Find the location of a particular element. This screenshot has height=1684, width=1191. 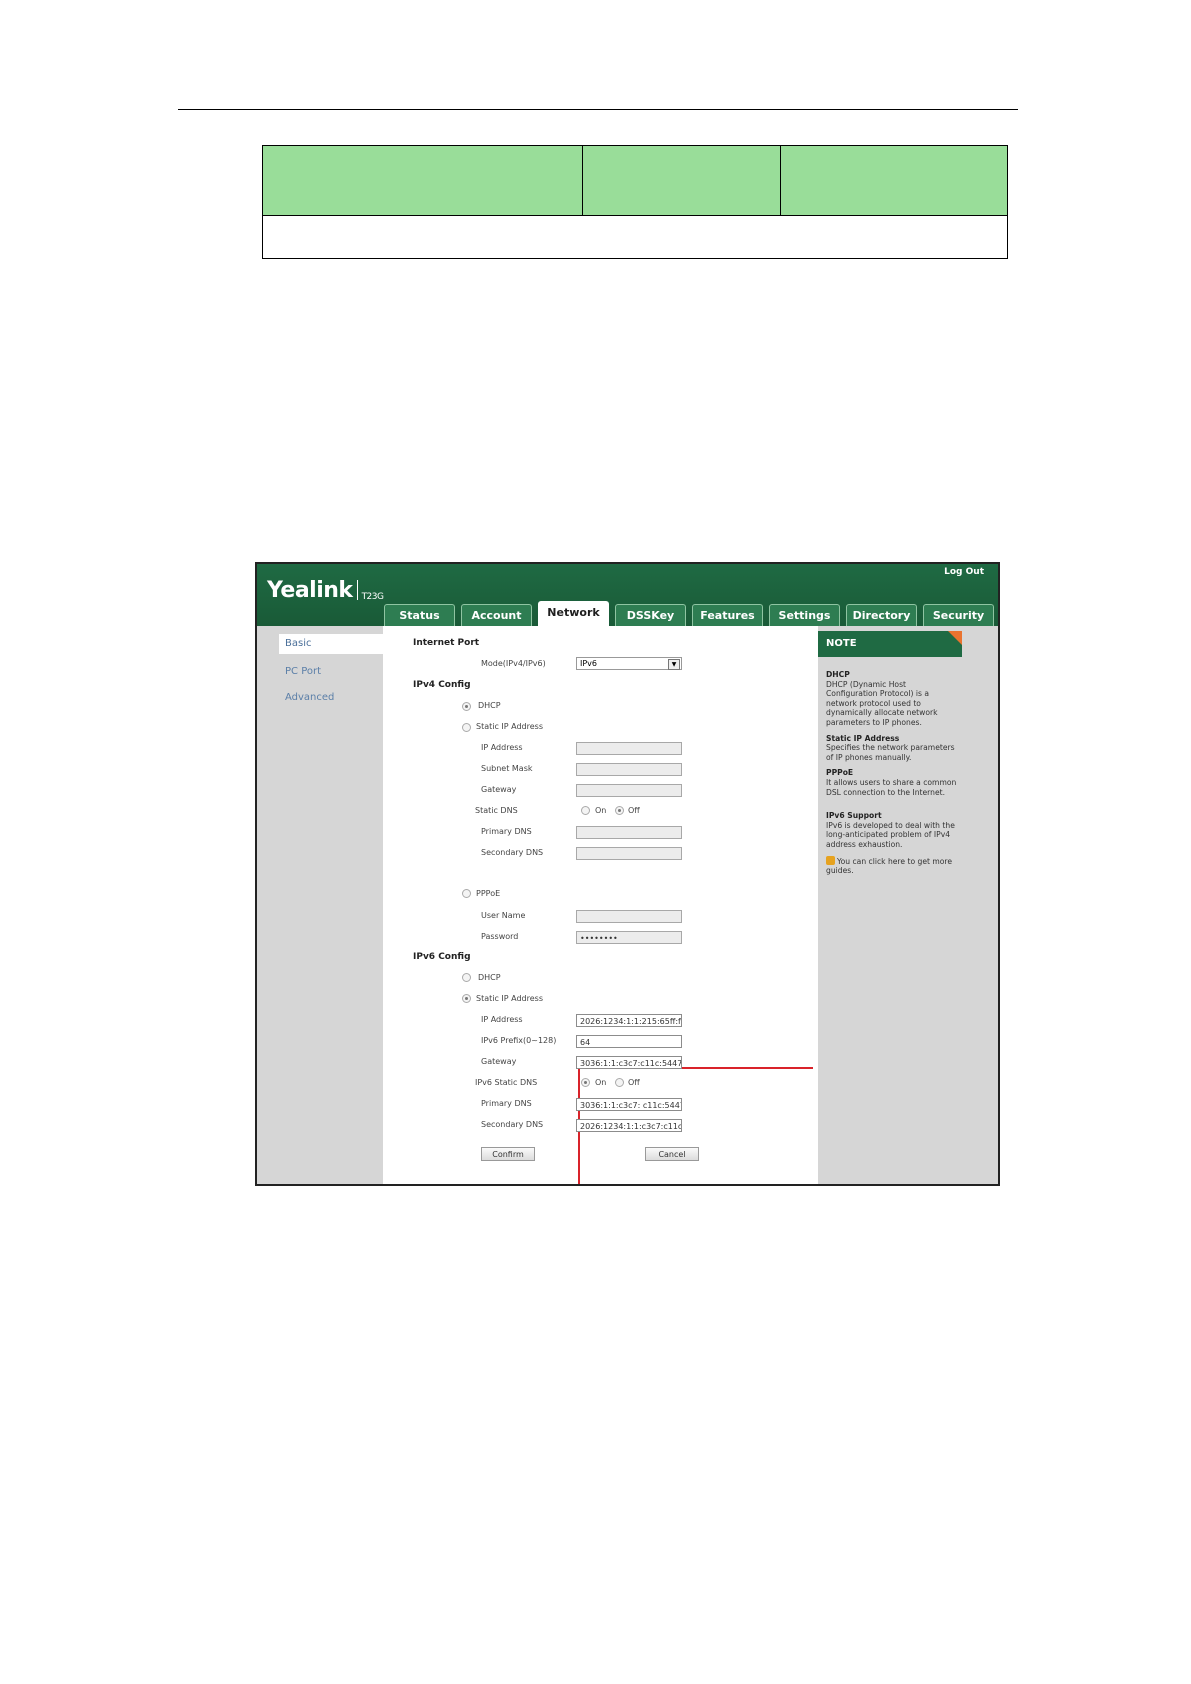

ipv4-secondary-dns-label: Secondary DNS is located at coordinates (512, 852).